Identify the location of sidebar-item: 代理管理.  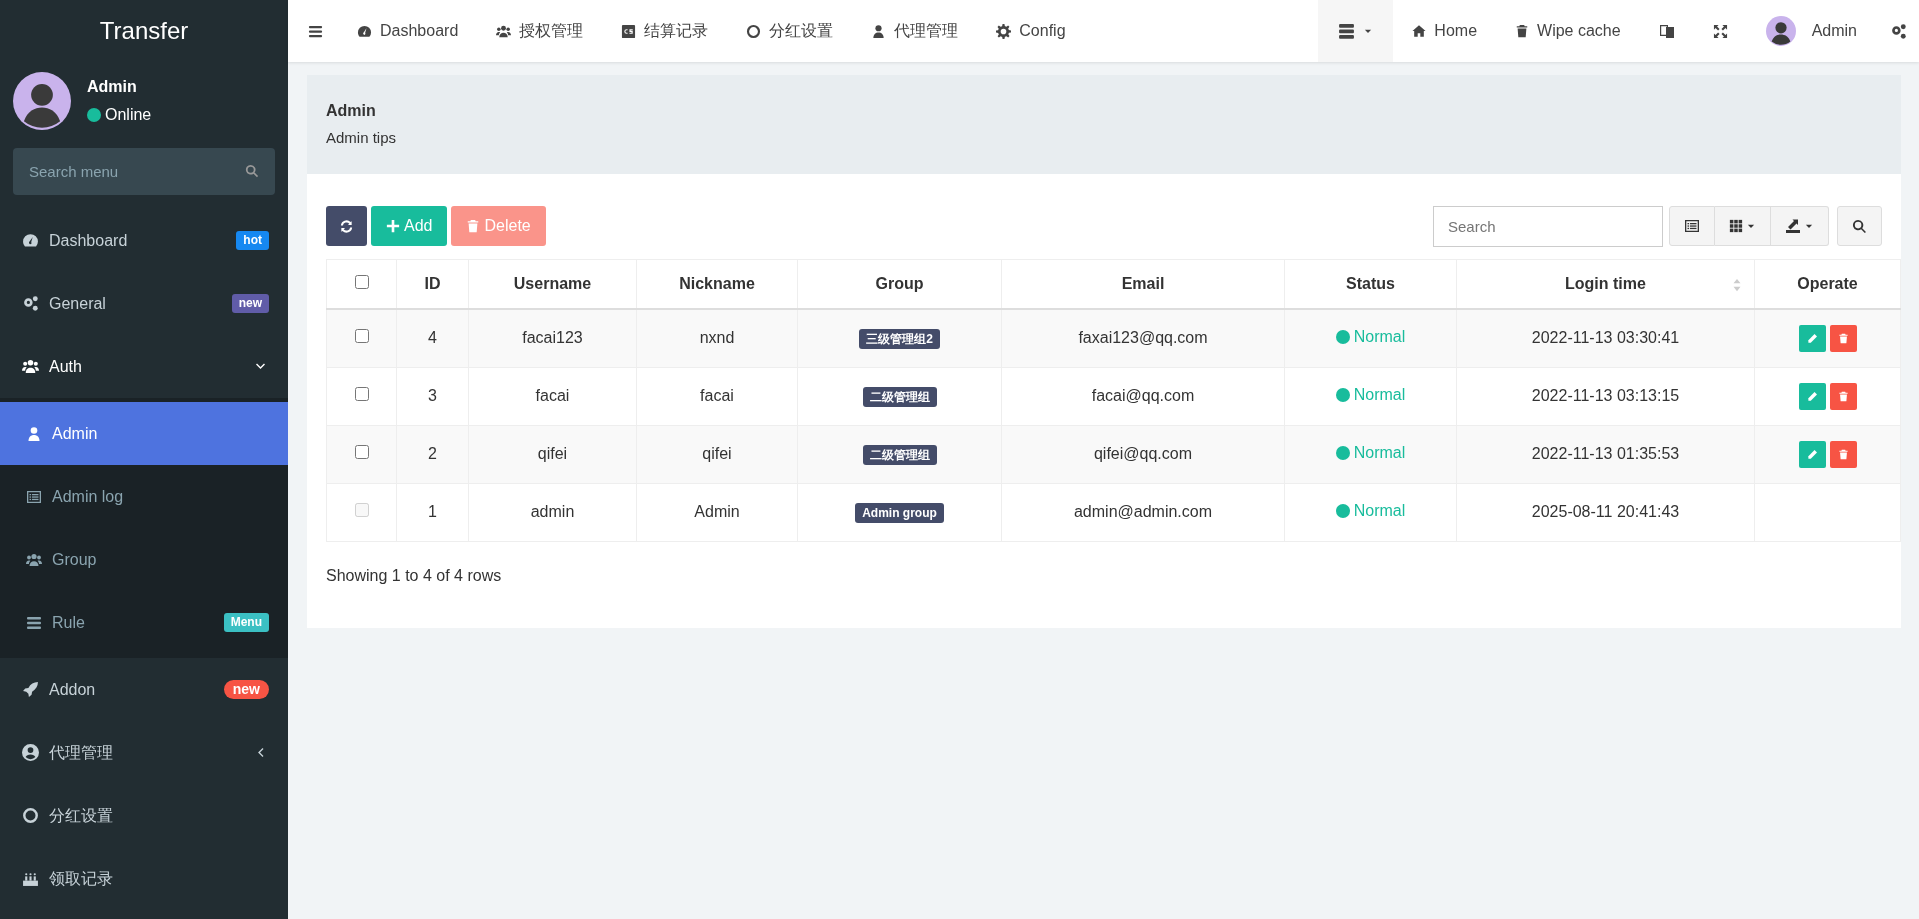
(144, 752).